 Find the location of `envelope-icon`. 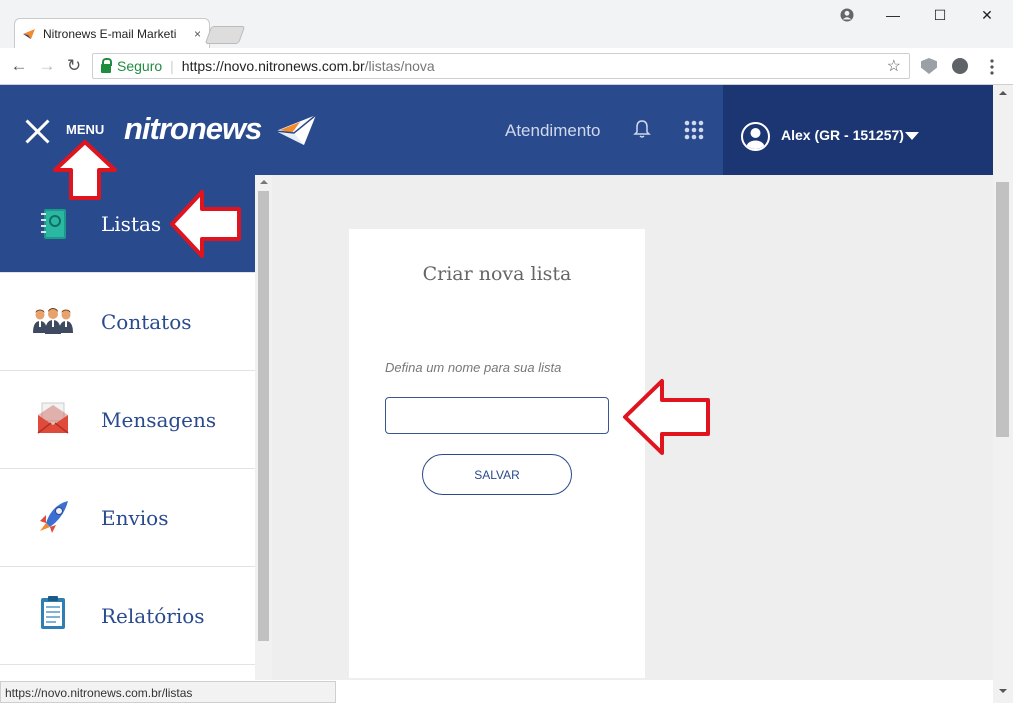

envelope-icon is located at coordinates (53, 418).